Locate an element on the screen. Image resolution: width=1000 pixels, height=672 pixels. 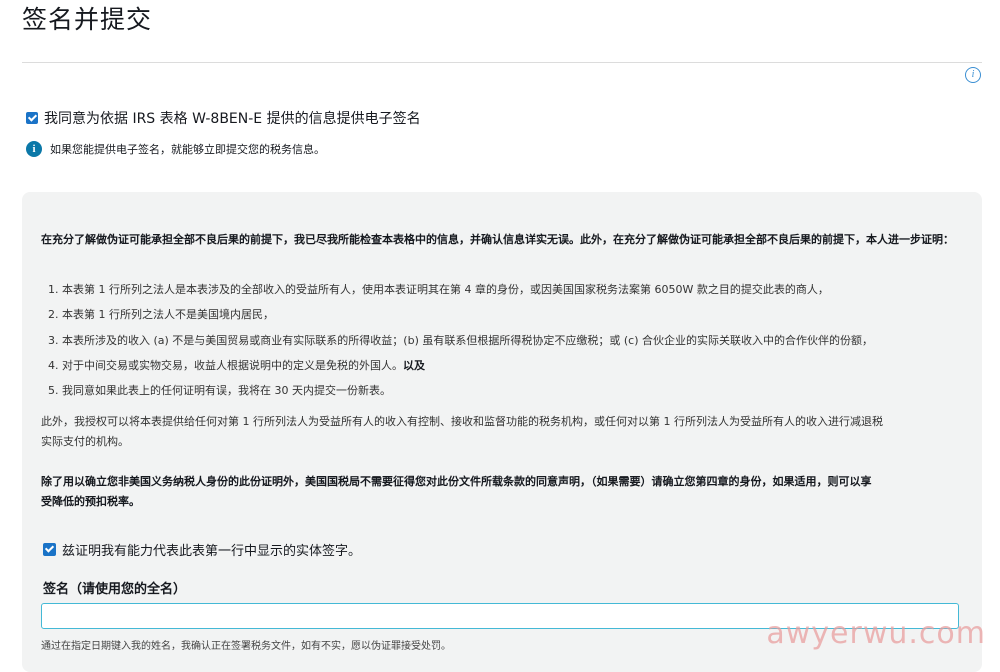
title-divider is located at coordinates (502, 62).